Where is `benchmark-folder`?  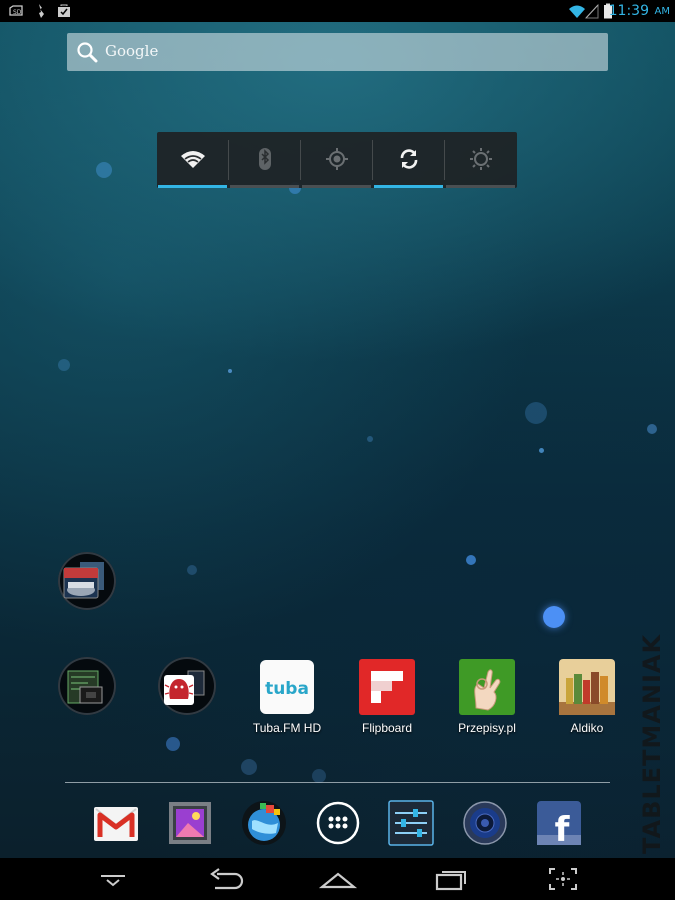
benchmark-folder is located at coordinates (87, 686).